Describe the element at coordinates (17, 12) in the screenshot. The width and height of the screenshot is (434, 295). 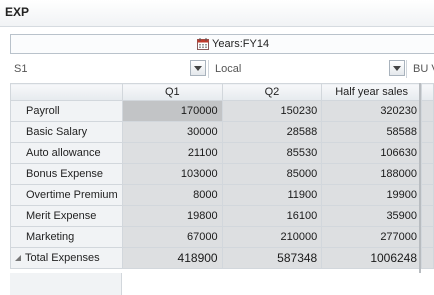
I see `window-title: EXP` at that location.